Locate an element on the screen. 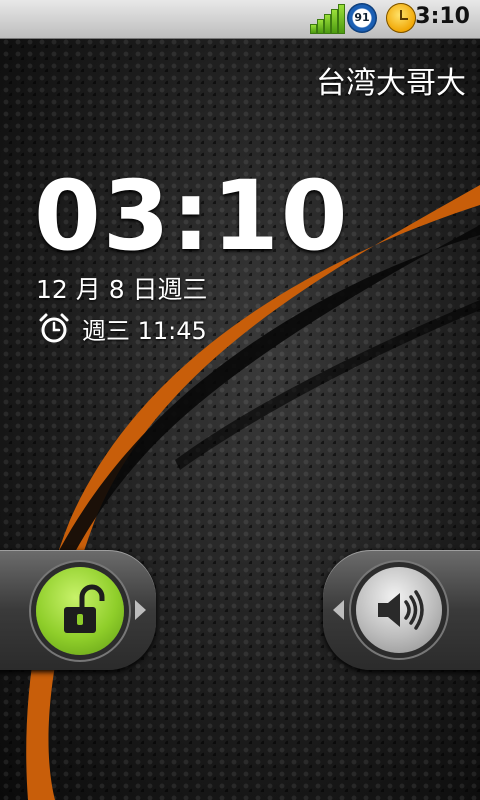 This screenshot has height=800, width=480. status-time: 3:10 is located at coordinates (442, 16).